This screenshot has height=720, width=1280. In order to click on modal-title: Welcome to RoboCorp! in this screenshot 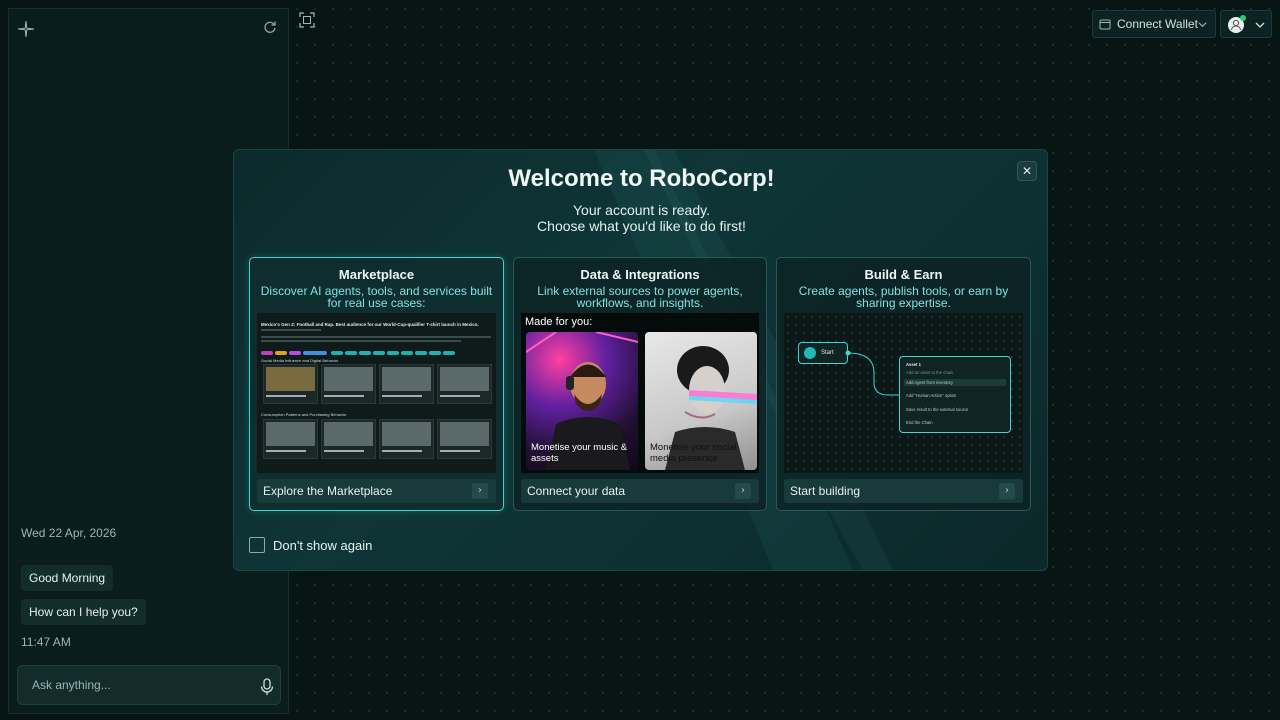, I will do `click(641, 178)`.